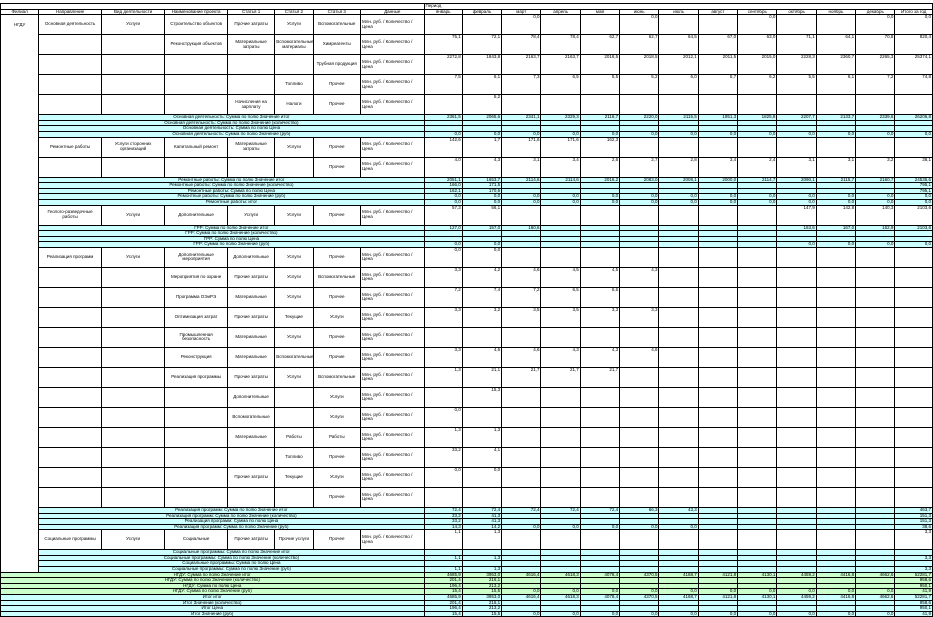 Image resolution: width=933 pixels, height=617 pixels. What do you see at coordinates (443, 437) in the screenshot?
I see `value-cell: 1,3` at bounding box center [443, 437].